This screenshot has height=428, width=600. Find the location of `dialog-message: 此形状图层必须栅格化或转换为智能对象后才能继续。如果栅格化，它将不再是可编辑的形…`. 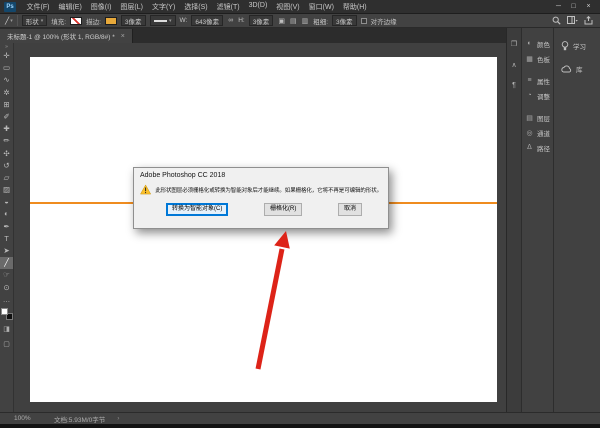

dialog-message: 此形状图层必须栅格化或转换为智能对象后才能继续。如果栅格化，它将不再是可编辑的形… is located at coordinates (268, 190).